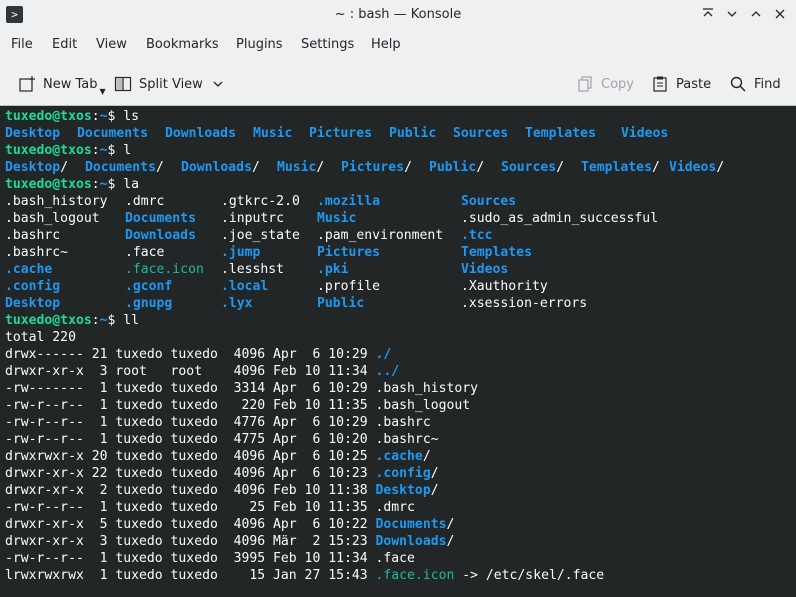 This screenshot has width=796, height=597. What do you see at coordinates (112, 133) in the screenshot?
I see `ls-directory-entry: Documents` at bounding box center [112, 133].